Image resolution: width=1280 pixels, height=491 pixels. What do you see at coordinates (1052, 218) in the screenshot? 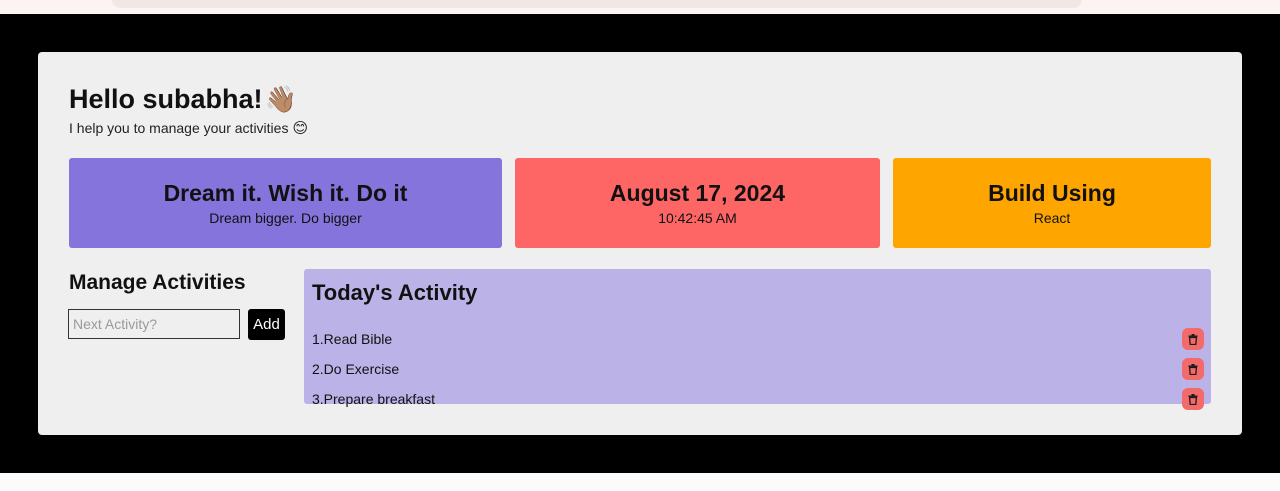
I see `card-subtitle: React` at bounding box center [1052, 218].